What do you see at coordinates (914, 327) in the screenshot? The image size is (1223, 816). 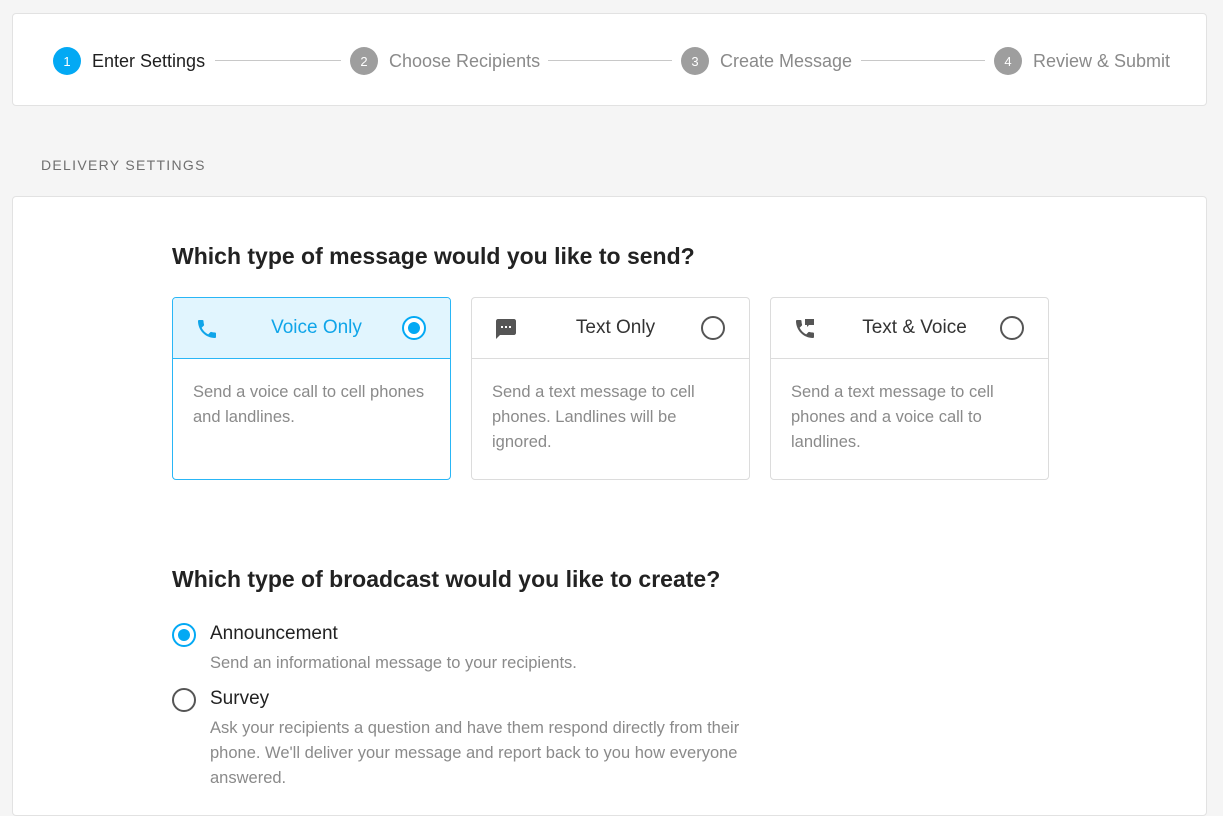 I see `card-title: Text & Voice` at bounding box center [914, 327].